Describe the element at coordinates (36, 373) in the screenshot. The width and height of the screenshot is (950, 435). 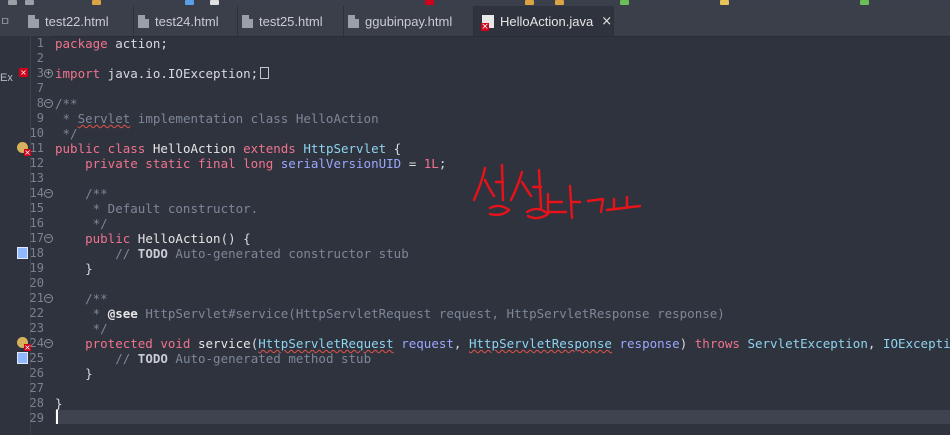
I see `line-number: 26` at that location.